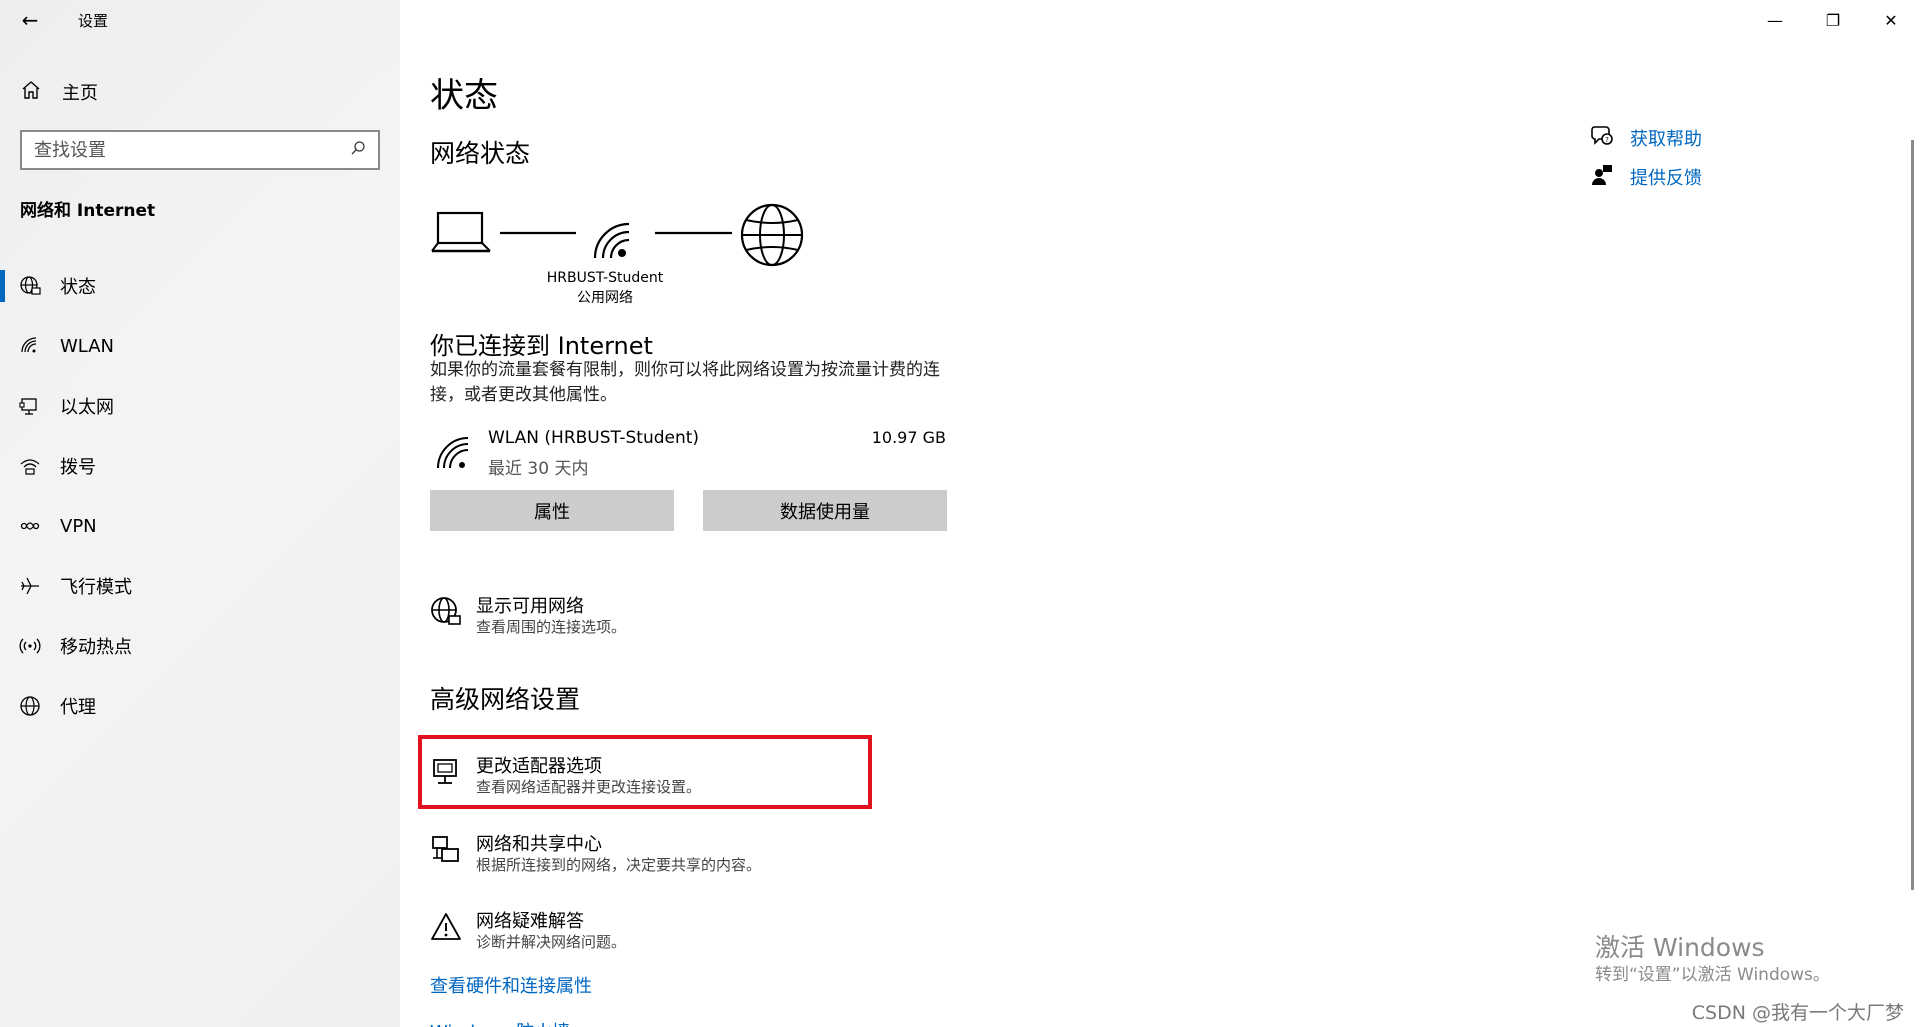 Image resolution: width=1920 pixels, height=1027 pixels. Describe the element at coordinates (1610, 177) in the screenshot. I see `feedback-icon` at that location.